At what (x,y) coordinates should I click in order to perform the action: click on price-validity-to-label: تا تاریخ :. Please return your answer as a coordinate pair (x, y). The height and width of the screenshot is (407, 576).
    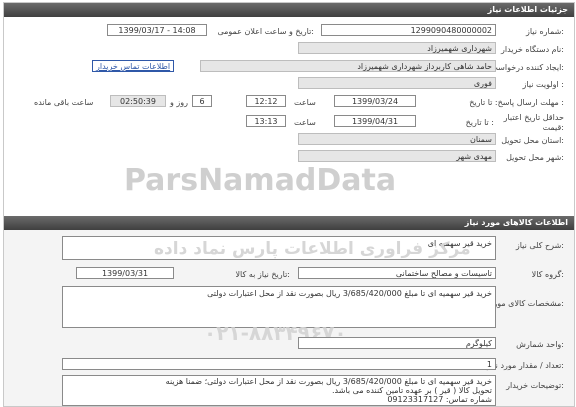
    Looking at the image, I should click on (479, 122).